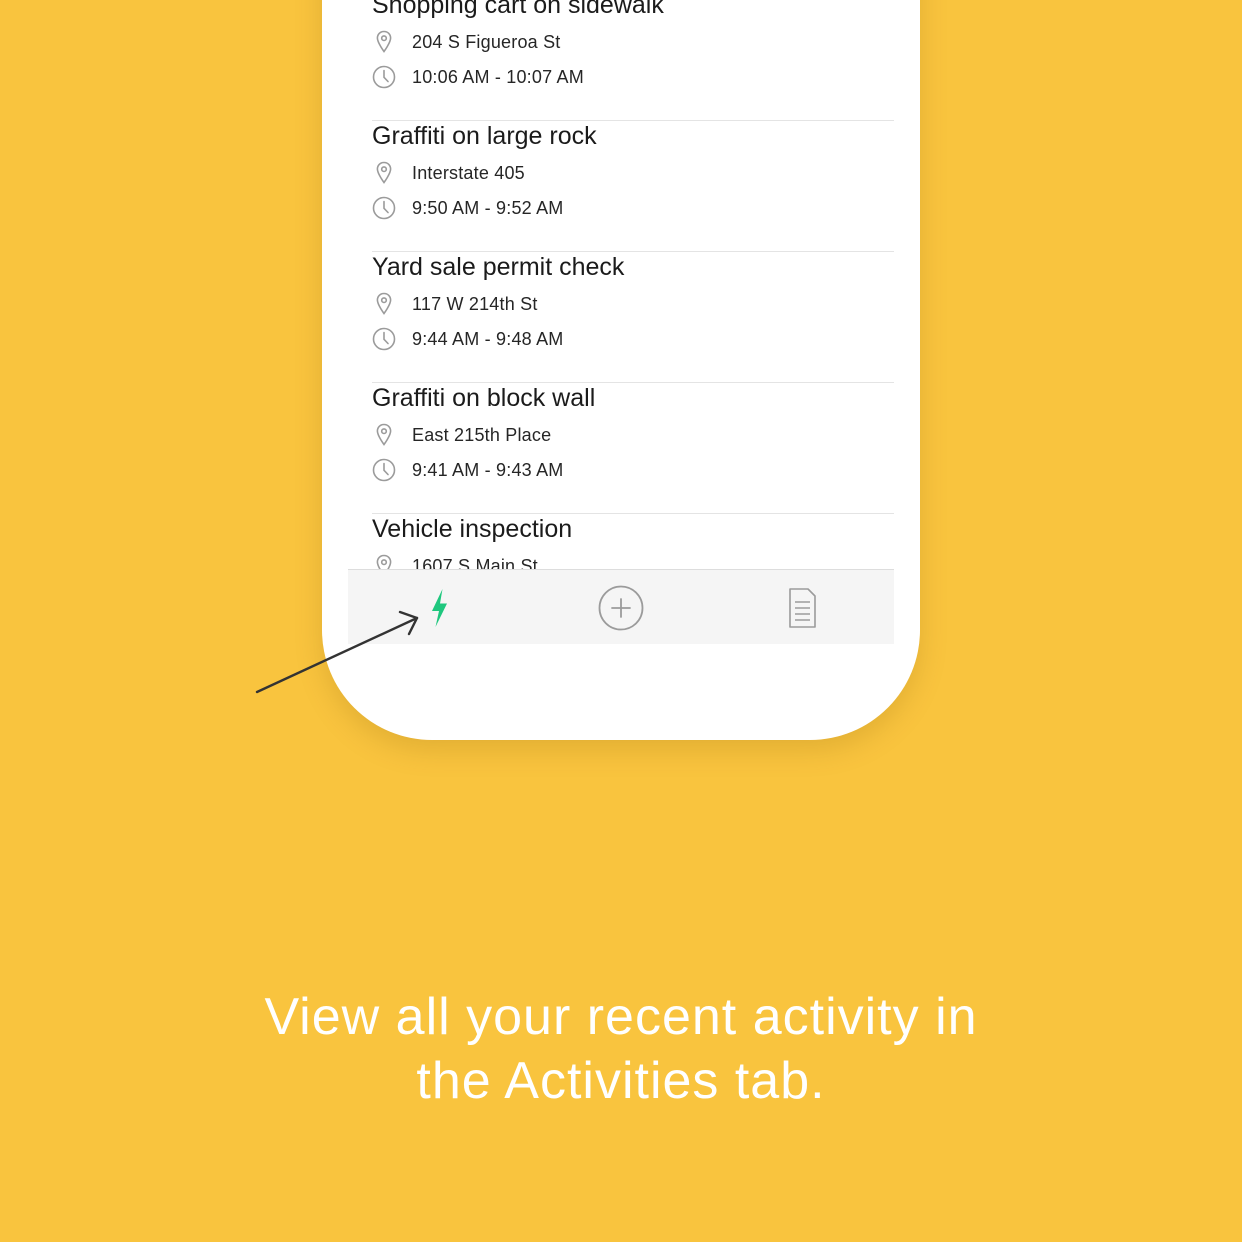 The width and height of the screenshot is (1242, 1242). Describe the element at coordinates (484, 136) in the screenshot. I see `activity-title: Graffiti on large rock` at that location.